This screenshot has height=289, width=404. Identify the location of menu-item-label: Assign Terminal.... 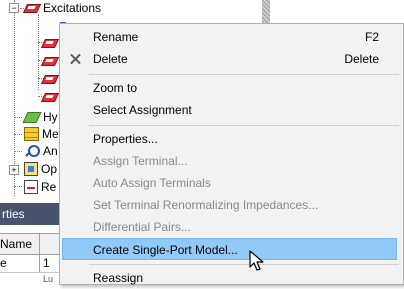
(140, 161).